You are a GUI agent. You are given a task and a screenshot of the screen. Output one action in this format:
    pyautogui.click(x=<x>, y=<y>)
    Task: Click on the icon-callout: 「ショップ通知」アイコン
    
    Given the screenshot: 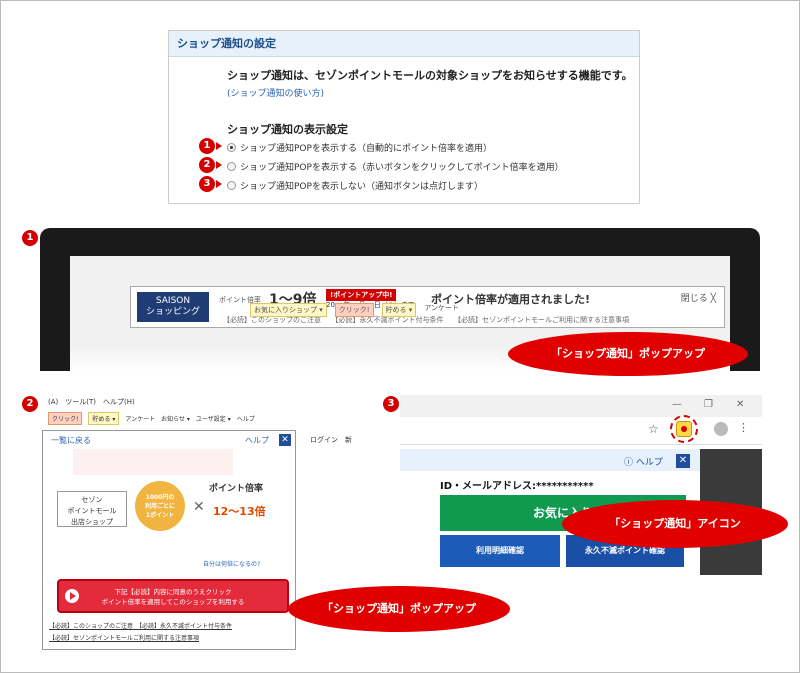 What is the action you would take?
    pyautogui.click(x=675, y=524)
    